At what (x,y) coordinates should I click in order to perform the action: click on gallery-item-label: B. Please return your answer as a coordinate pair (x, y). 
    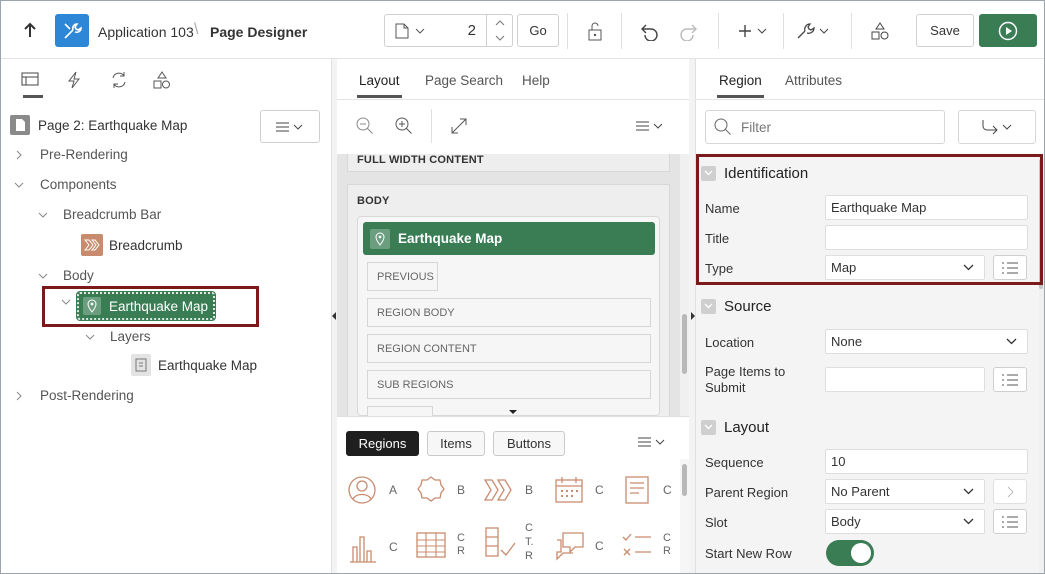
    Looking at the image, I should click on (461, 490).